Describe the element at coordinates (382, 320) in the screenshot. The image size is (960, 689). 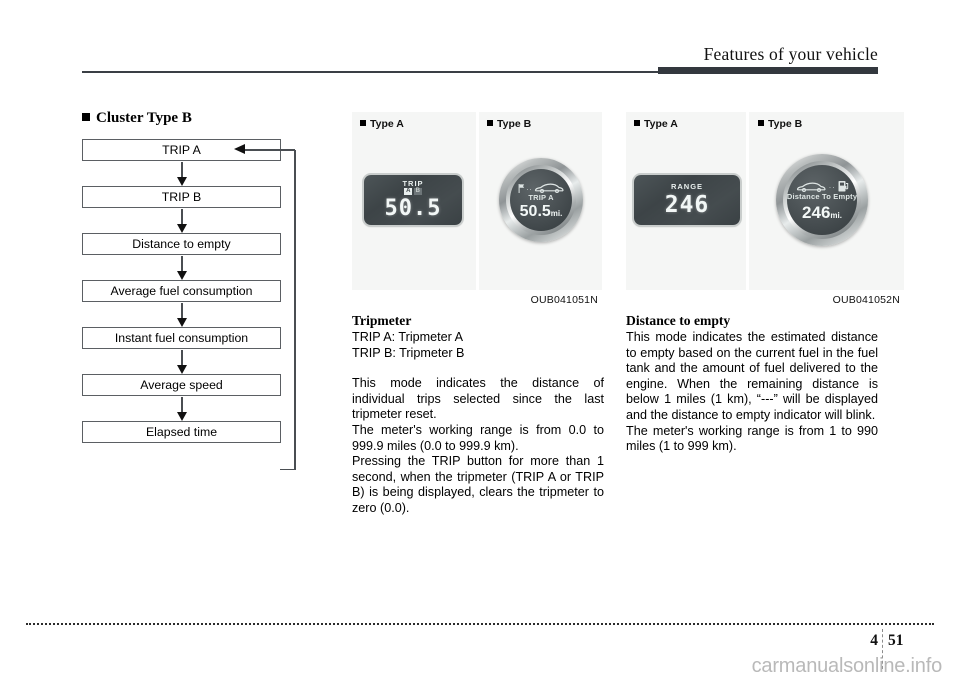
I see `tripmeter-heading: Tripmeter` at that location.